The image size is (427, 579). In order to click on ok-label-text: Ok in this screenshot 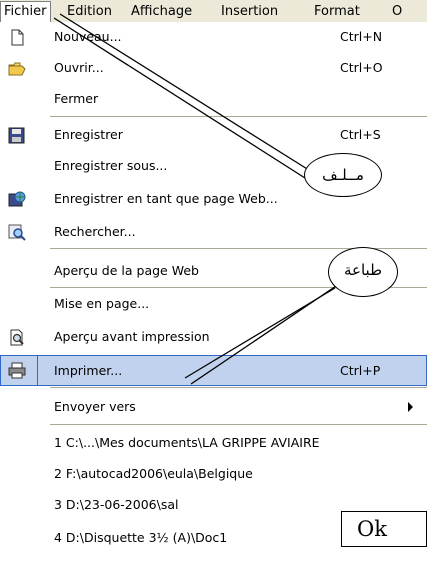, I will do `click(372, 529)`.